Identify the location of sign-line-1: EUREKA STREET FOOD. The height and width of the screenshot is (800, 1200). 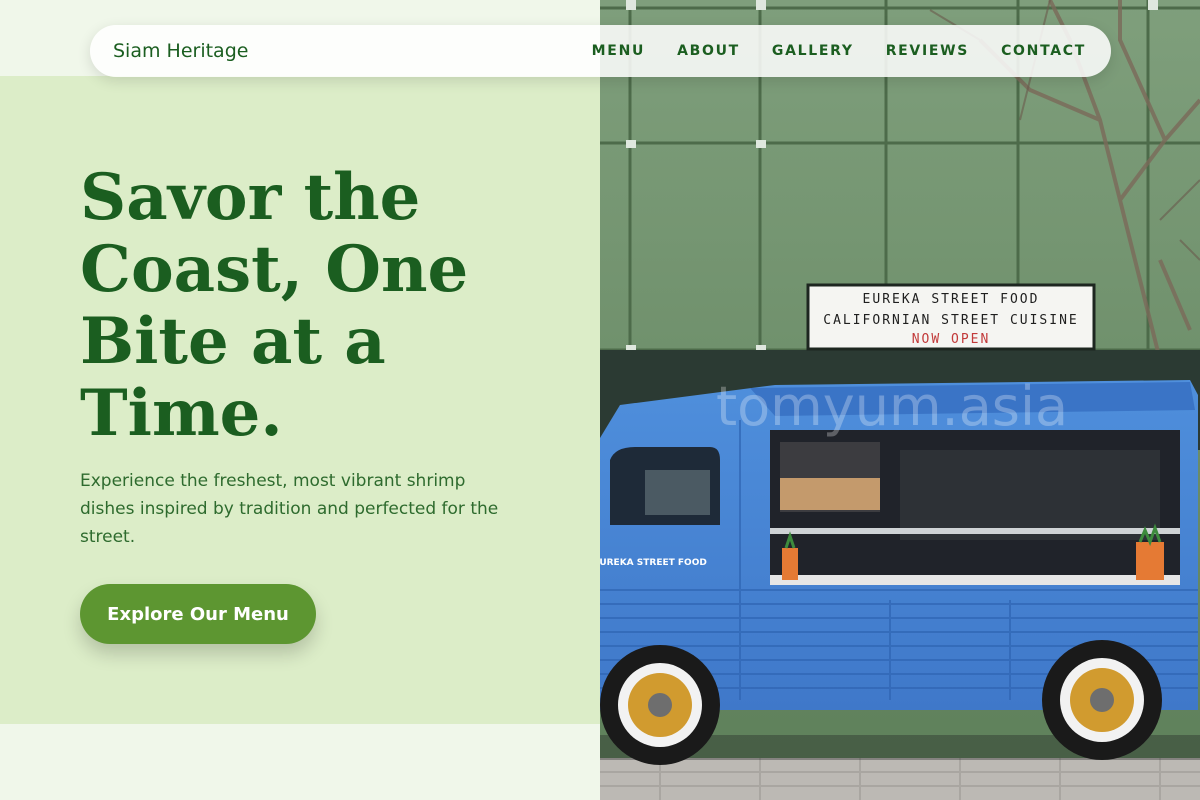
(951, 299).